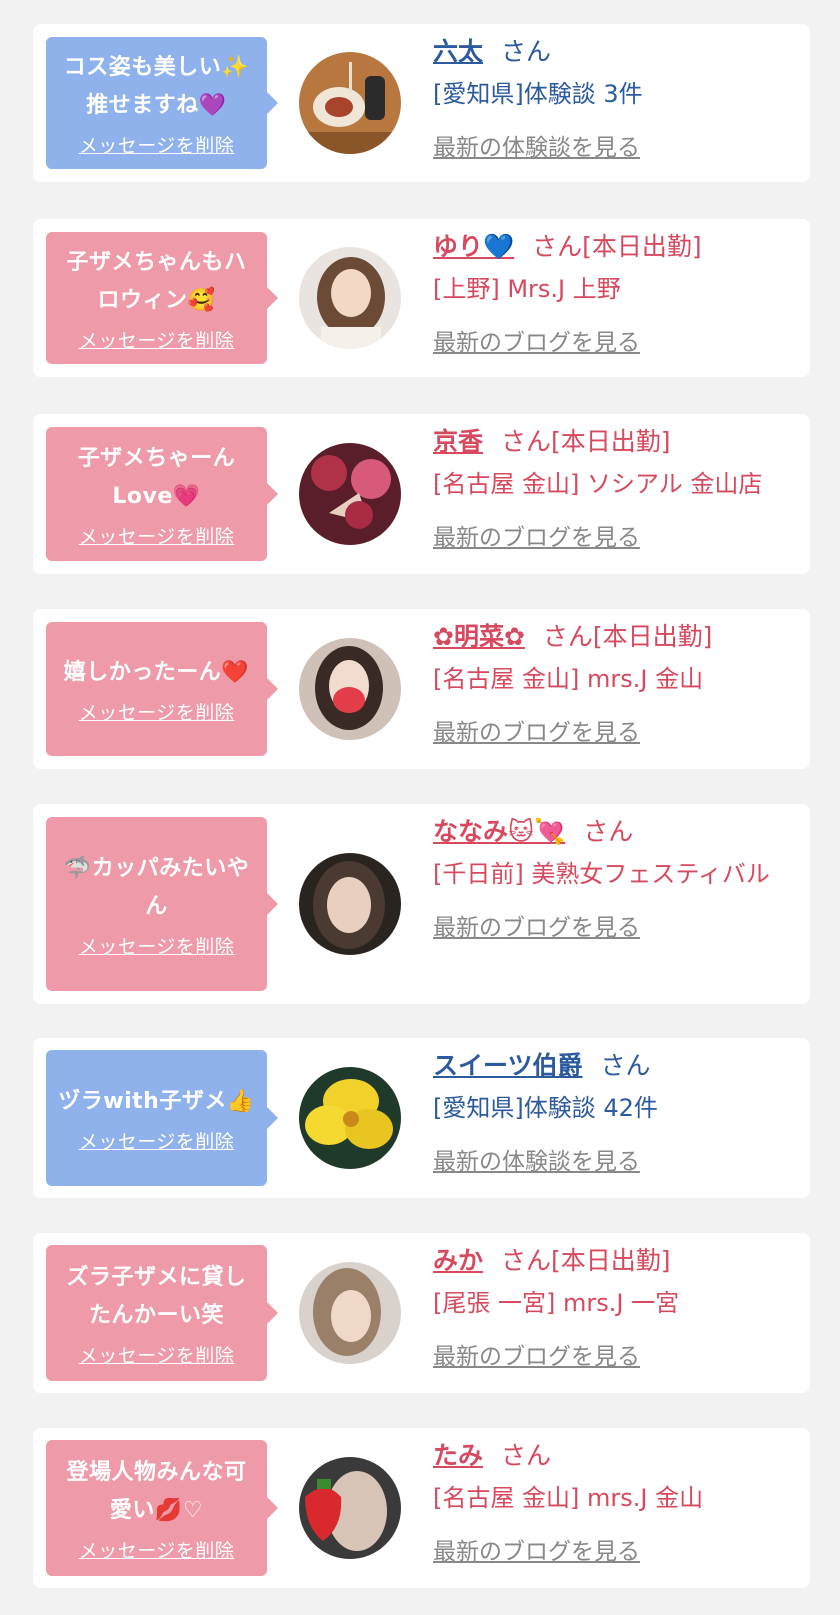 This screenshot has width=840, height=1615. I want to click on message-line: Love💗, so click(156, 496).